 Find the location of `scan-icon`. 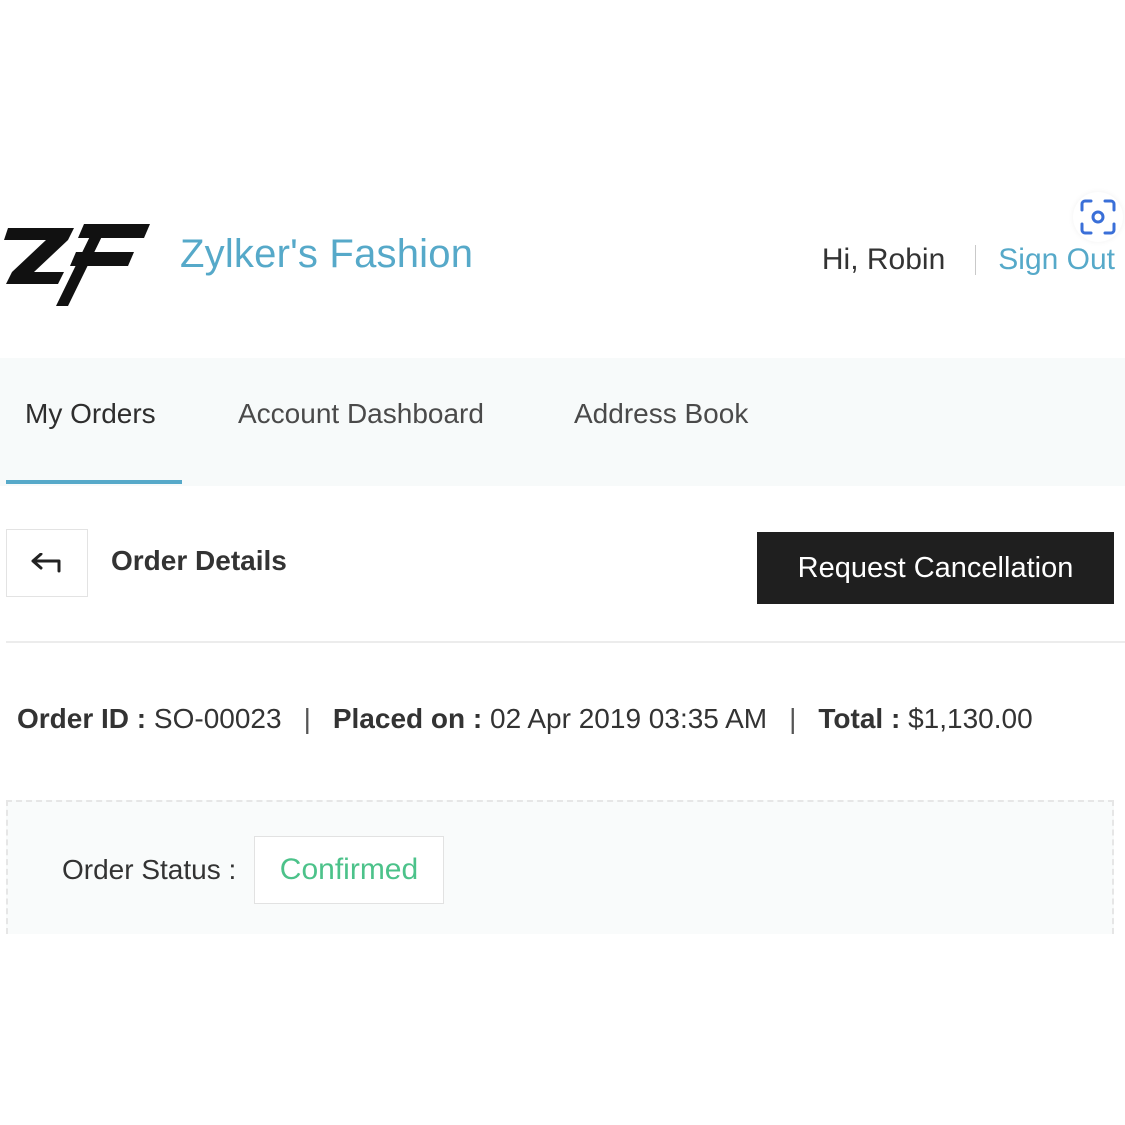

scan-icon is located at coordinates (1098, 217).